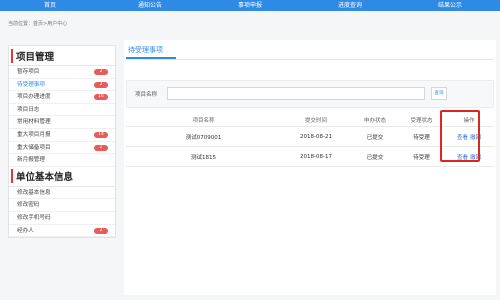 This screenshot has width=500, height=300. What do you see at coordinates (50, 5) in the screenshot?
I see `nav-item-home: 首页` at bounding box center [50, 5].